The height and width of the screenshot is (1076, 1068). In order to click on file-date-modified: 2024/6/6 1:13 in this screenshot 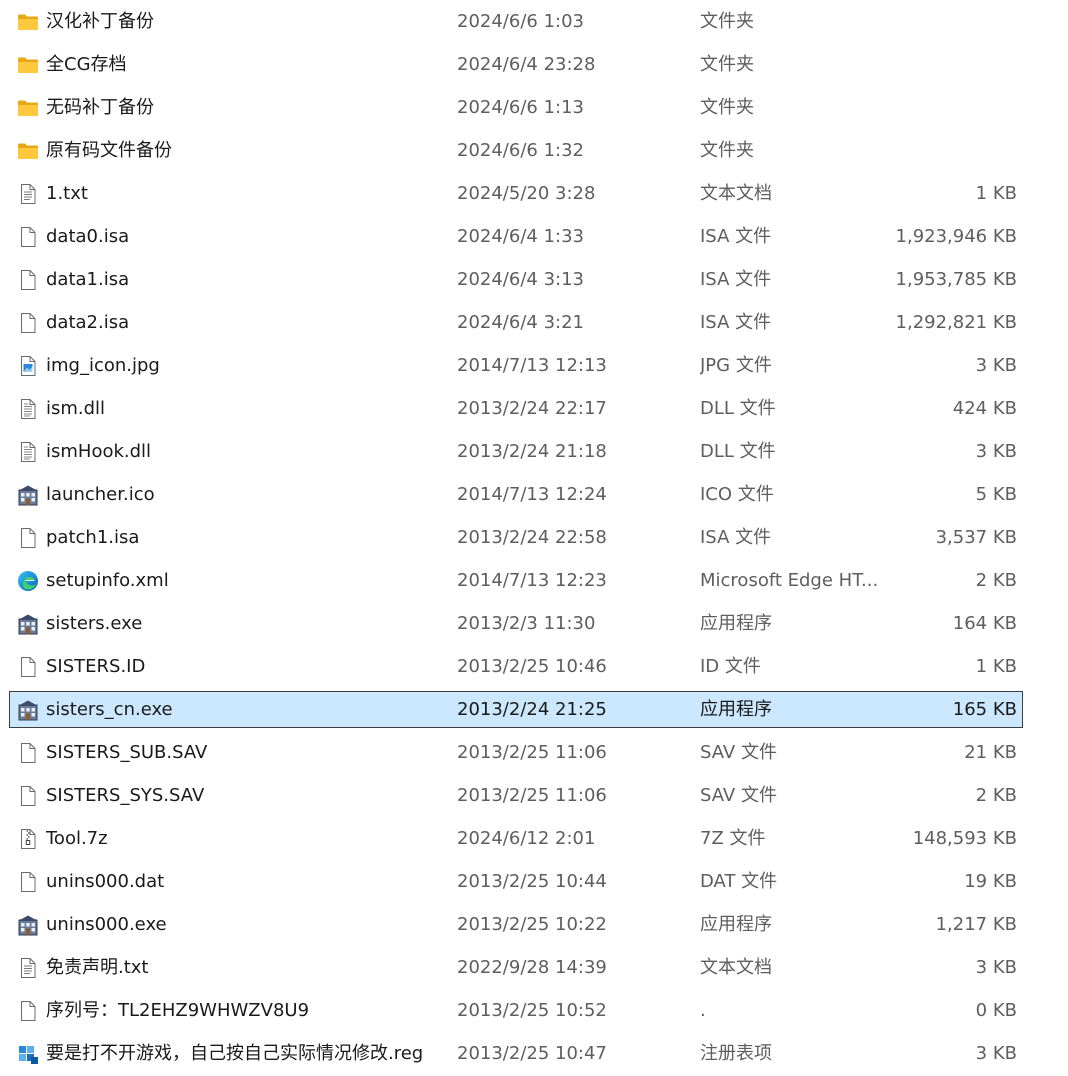, I will do `click(520, 107)`.